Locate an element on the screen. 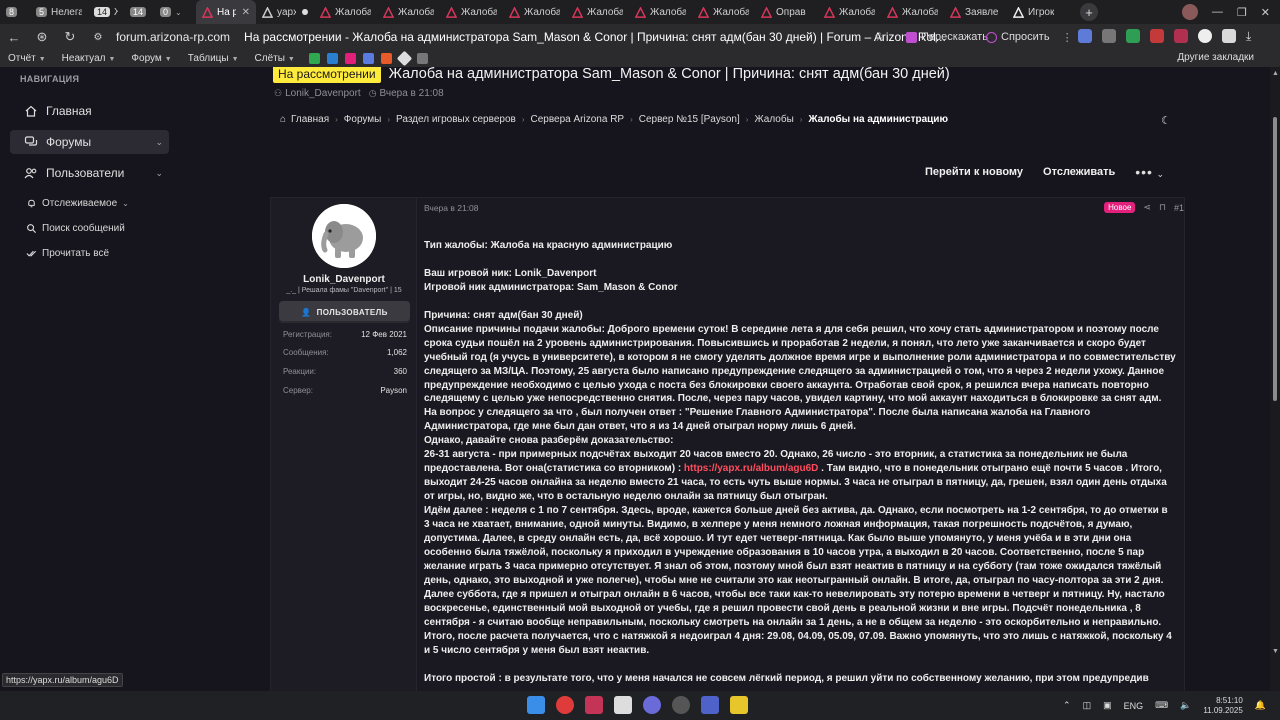  discord-icon is located at coordinates (652, 705).